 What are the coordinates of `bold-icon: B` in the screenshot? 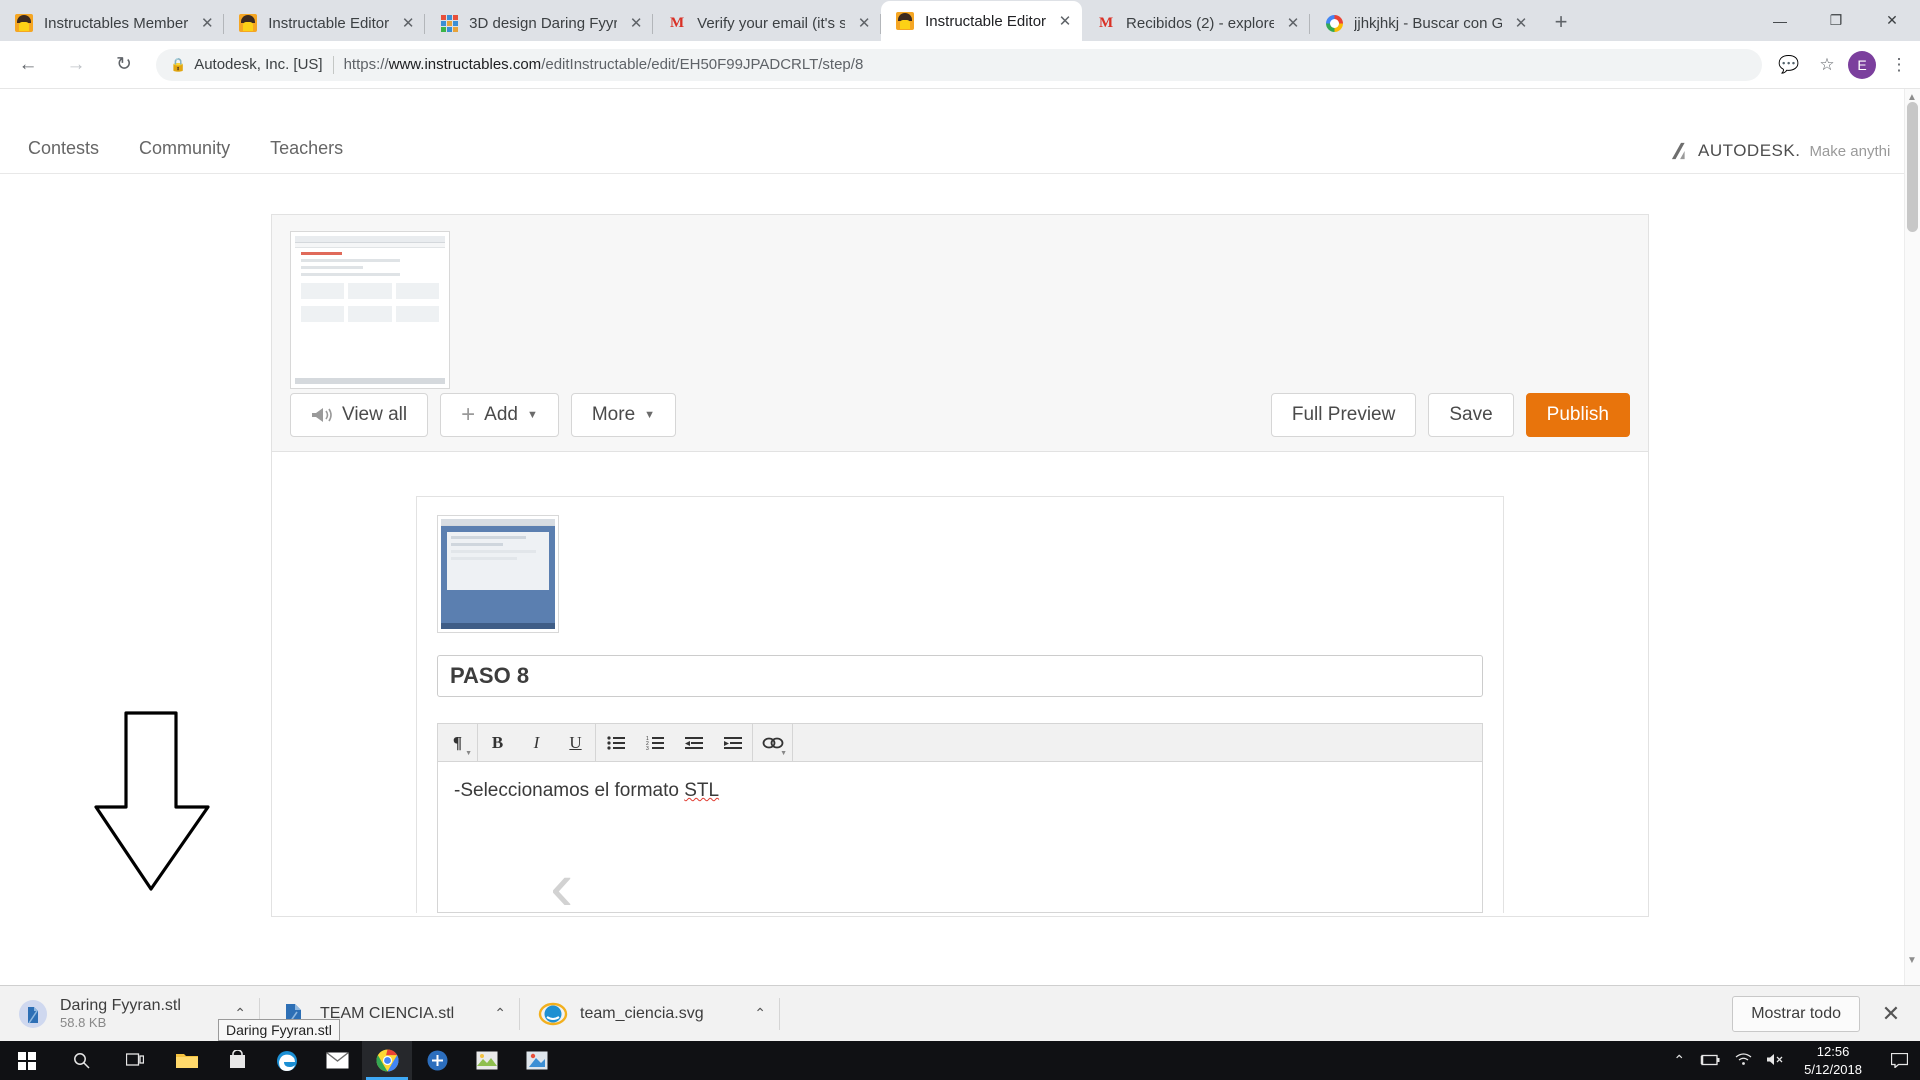 It's located at (497, 742).